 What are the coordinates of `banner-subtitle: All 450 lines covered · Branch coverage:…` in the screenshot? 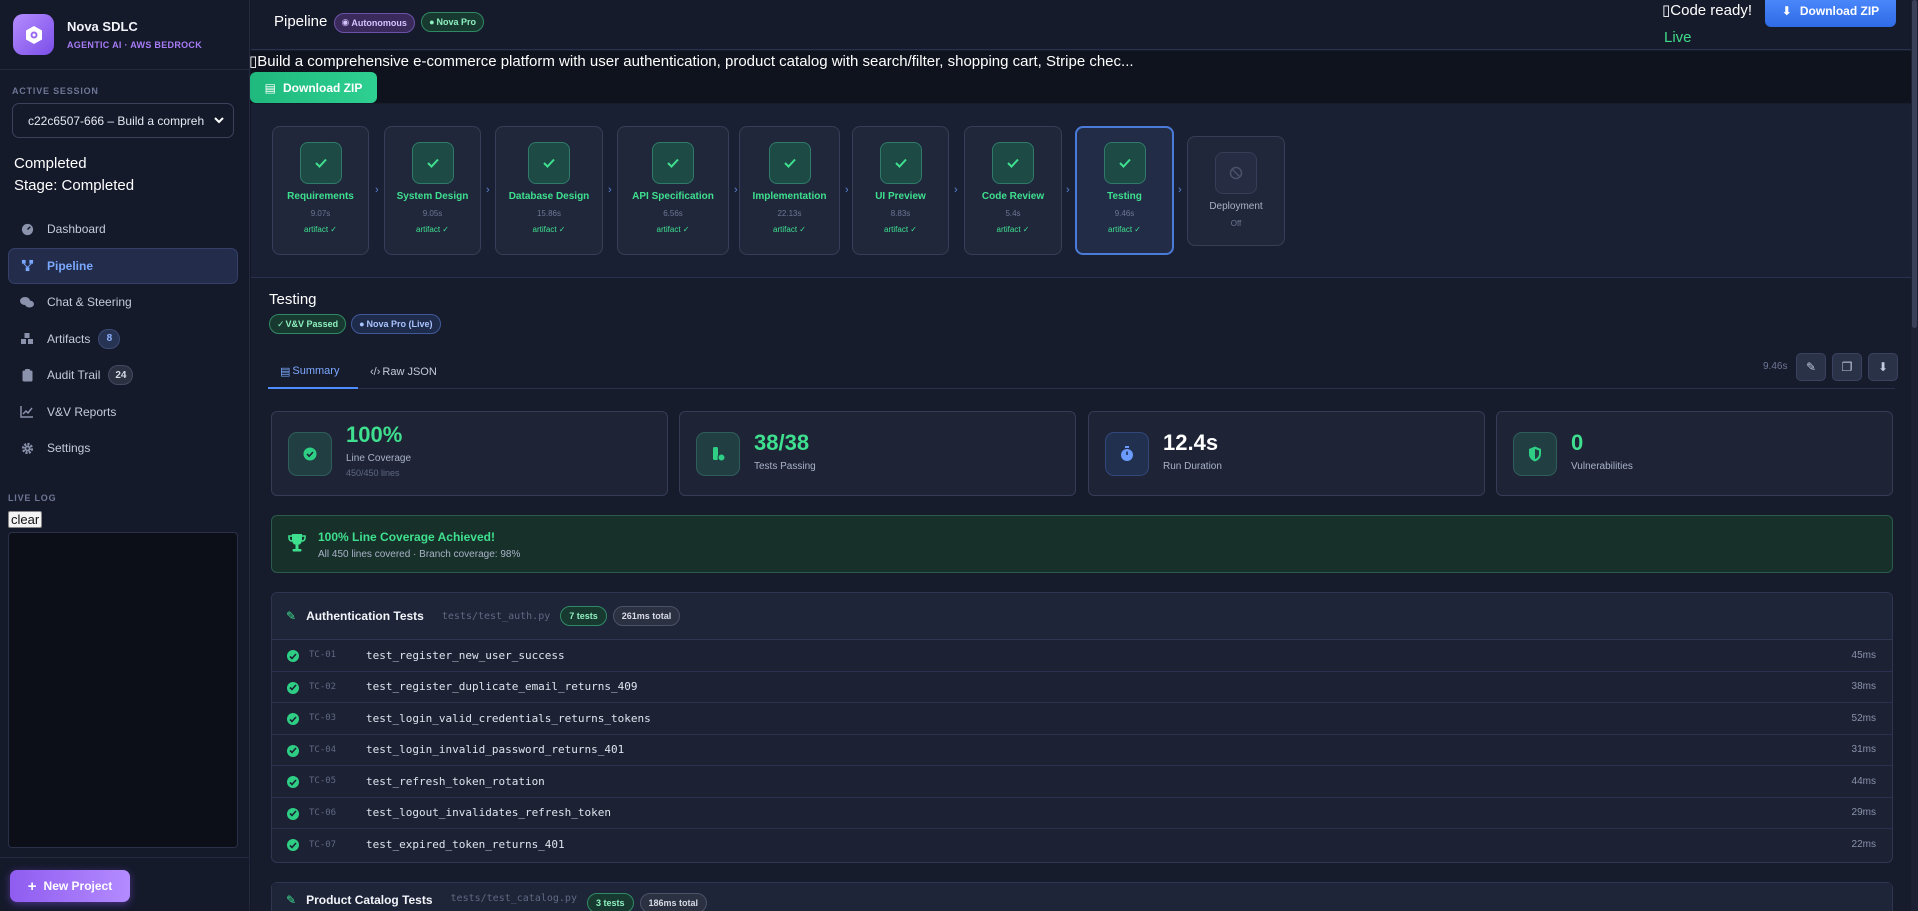 It's located at (419, 554).